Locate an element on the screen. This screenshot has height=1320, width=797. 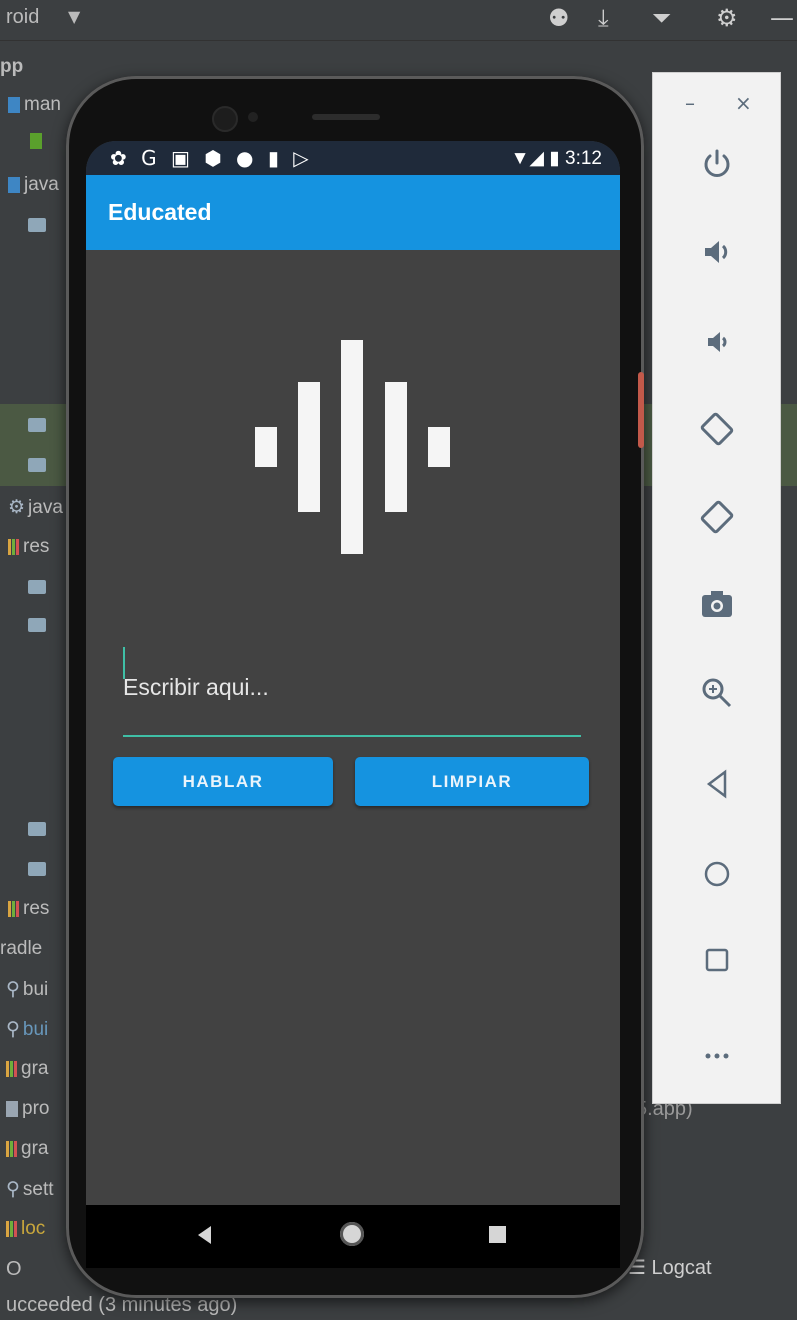
volume-up-icon is located at coordinates (715, 252).